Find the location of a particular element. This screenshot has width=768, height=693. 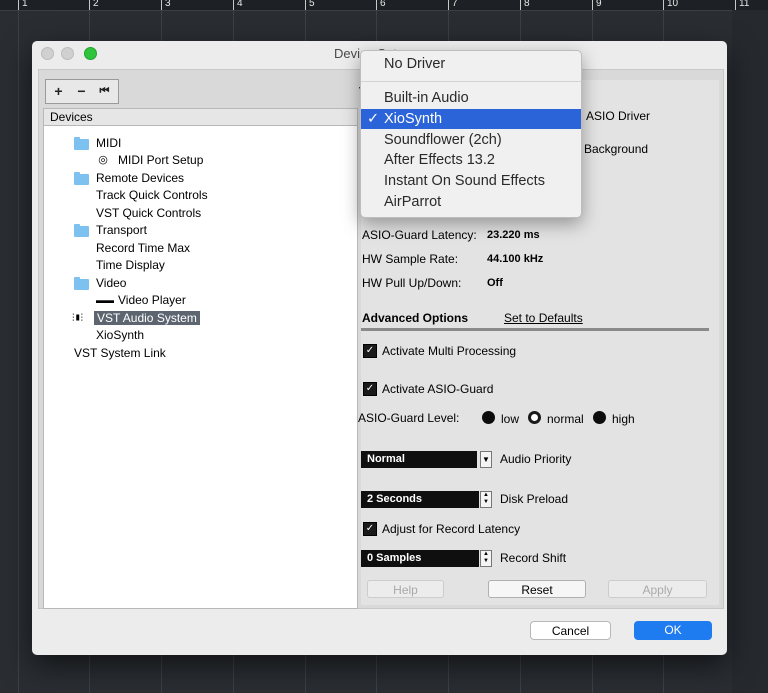

grid-line is located at coordinates (18, 351).